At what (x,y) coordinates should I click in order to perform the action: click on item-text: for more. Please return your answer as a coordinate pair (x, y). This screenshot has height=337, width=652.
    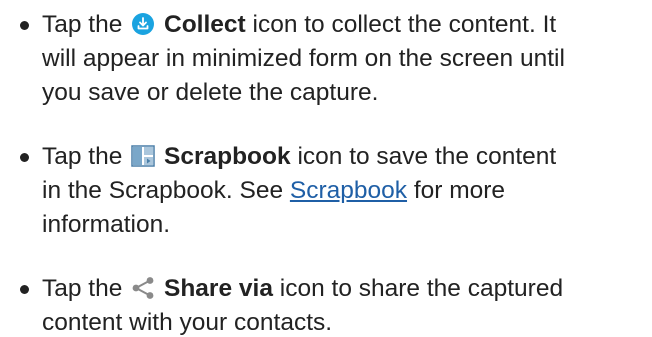
    Looking at the image, I should click on (459, 190).